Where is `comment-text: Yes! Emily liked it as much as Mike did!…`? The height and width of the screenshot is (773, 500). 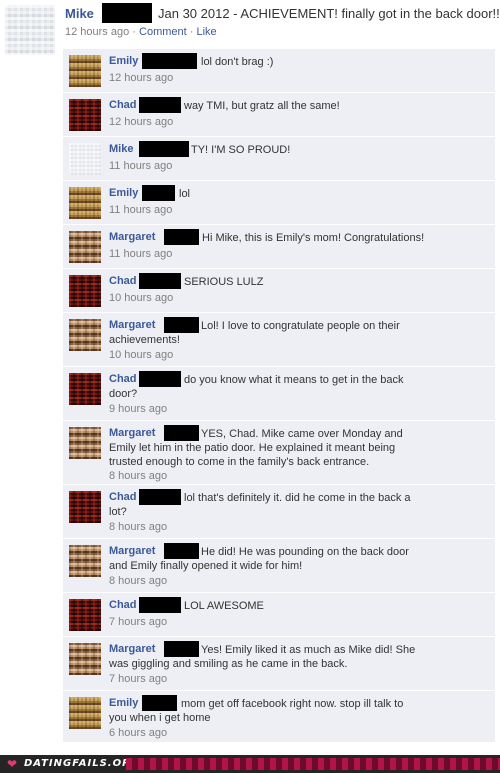
comment-text: Yes! Emily liked it as much as Mike did!… is located at coordinates (262, 657).